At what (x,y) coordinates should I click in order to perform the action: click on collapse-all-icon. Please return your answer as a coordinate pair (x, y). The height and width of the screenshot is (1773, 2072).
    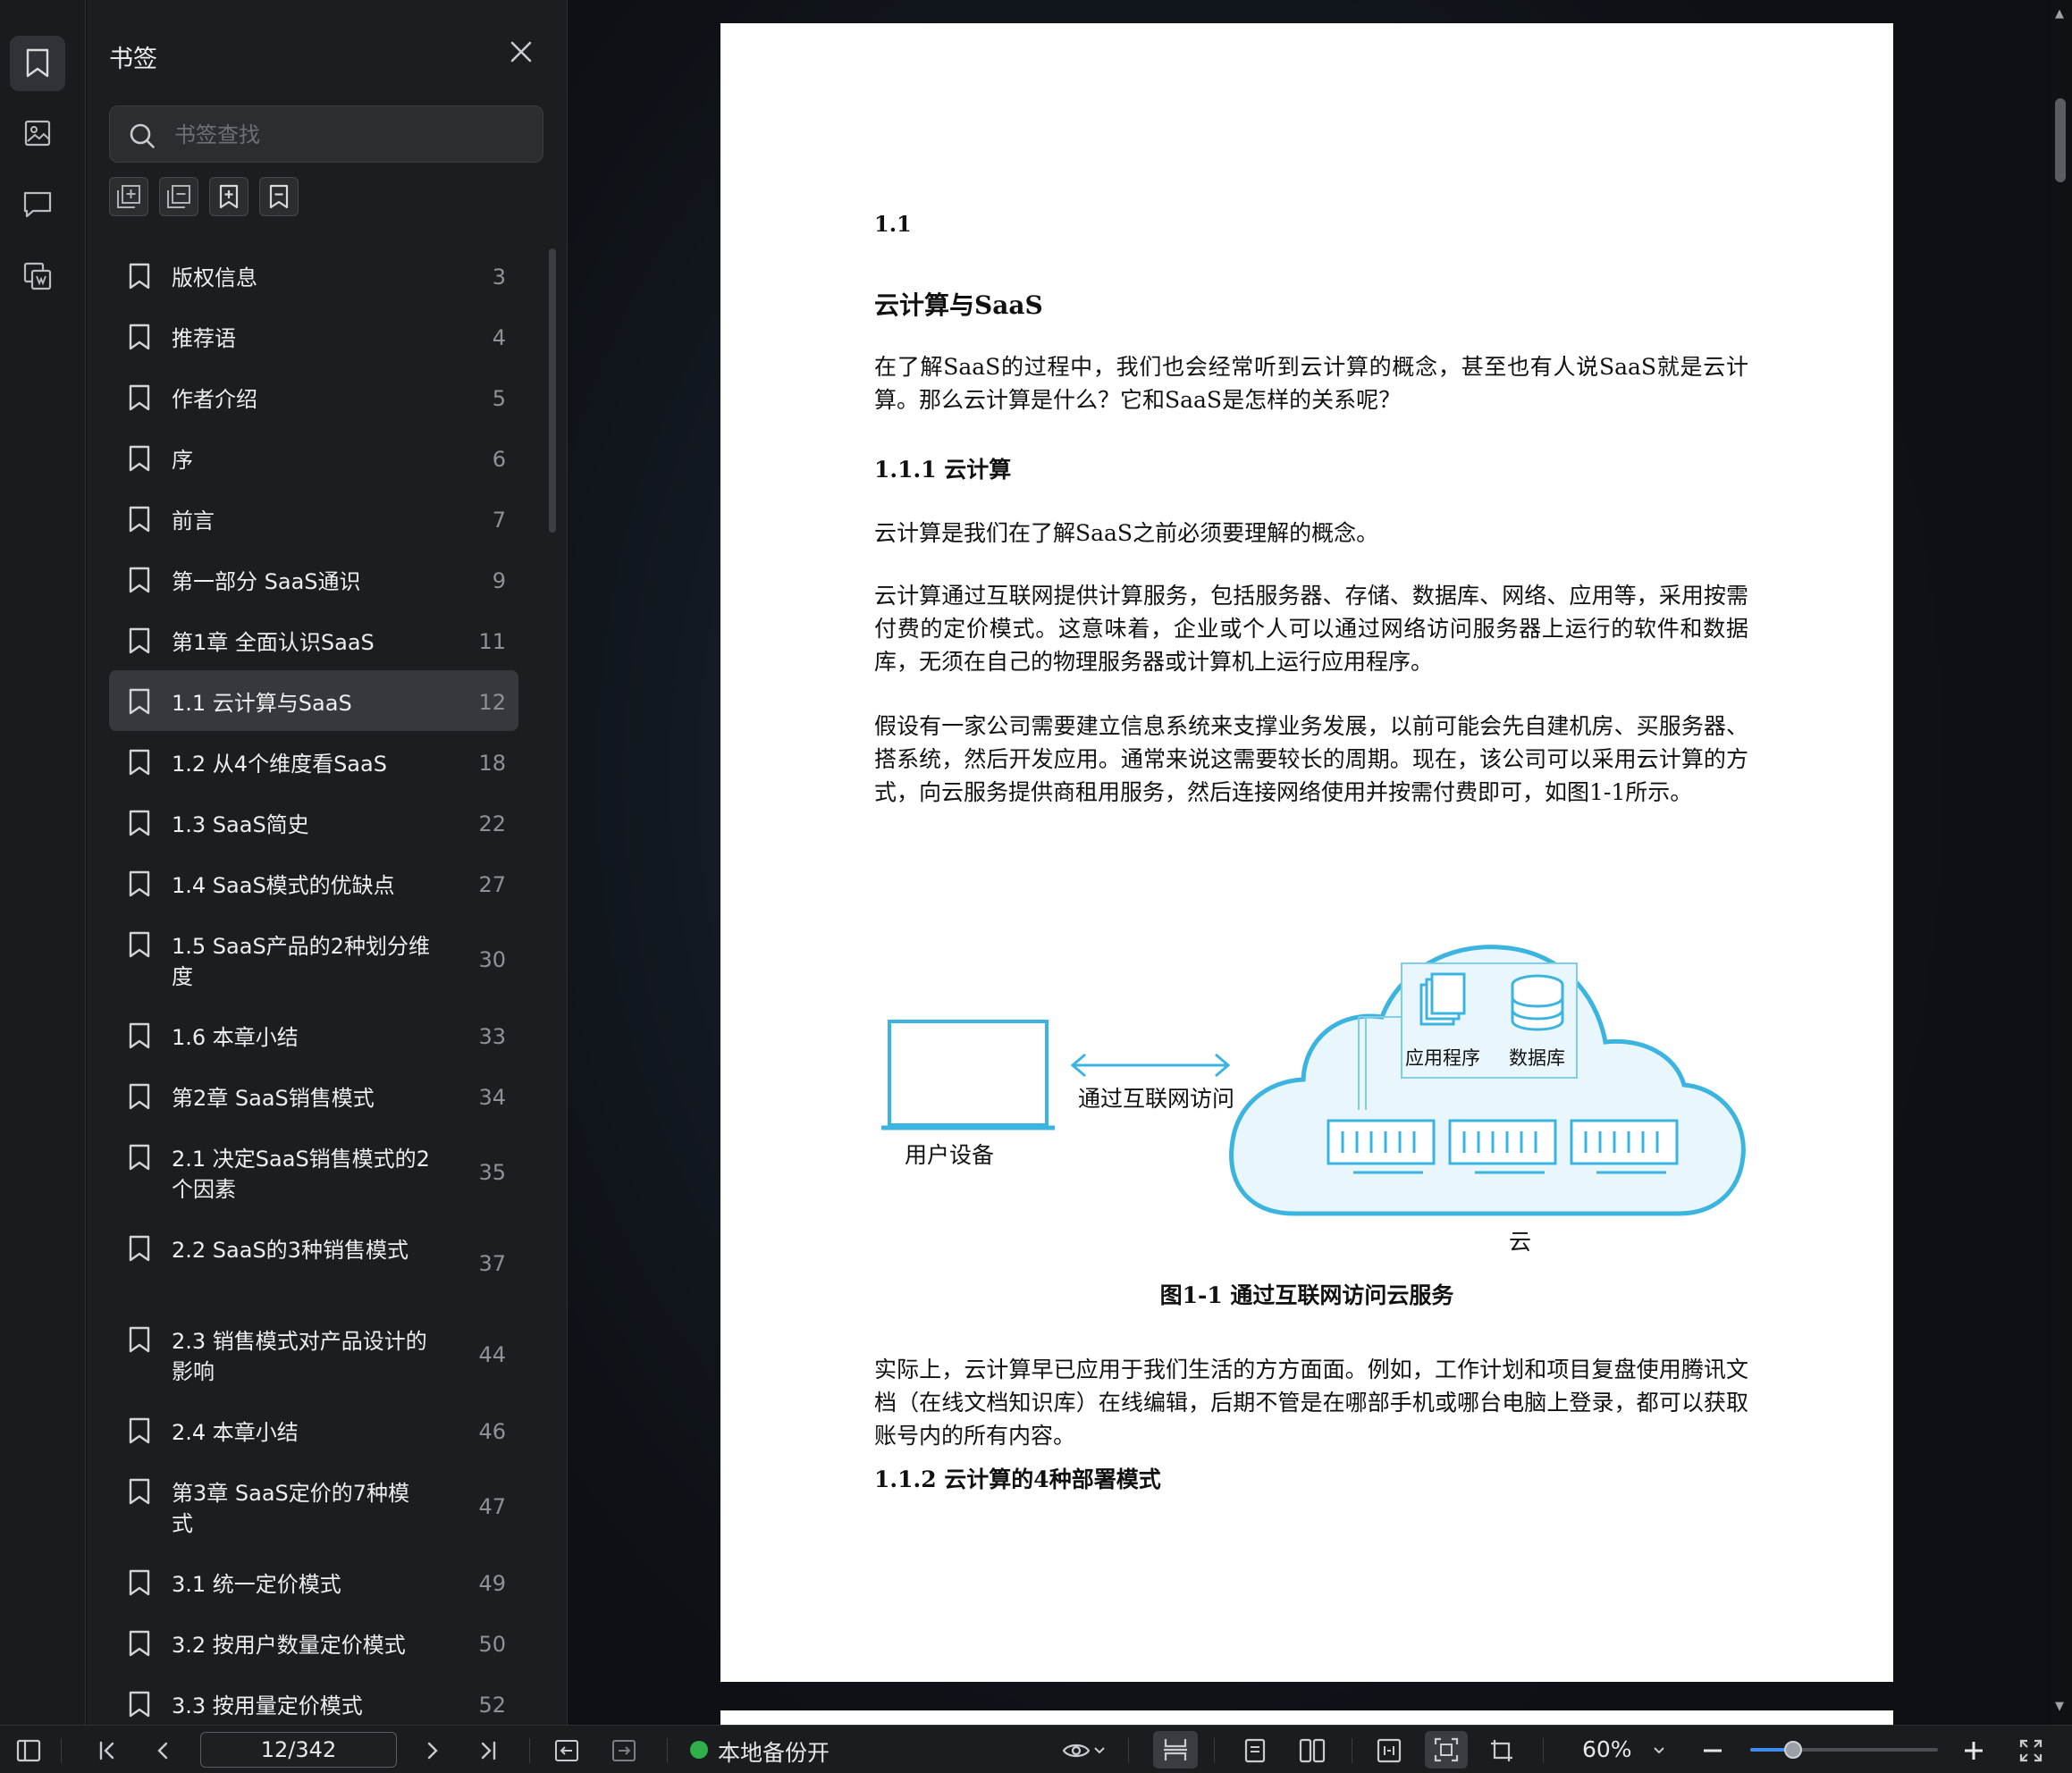
    Looking at the image, I should click on (179, 197).